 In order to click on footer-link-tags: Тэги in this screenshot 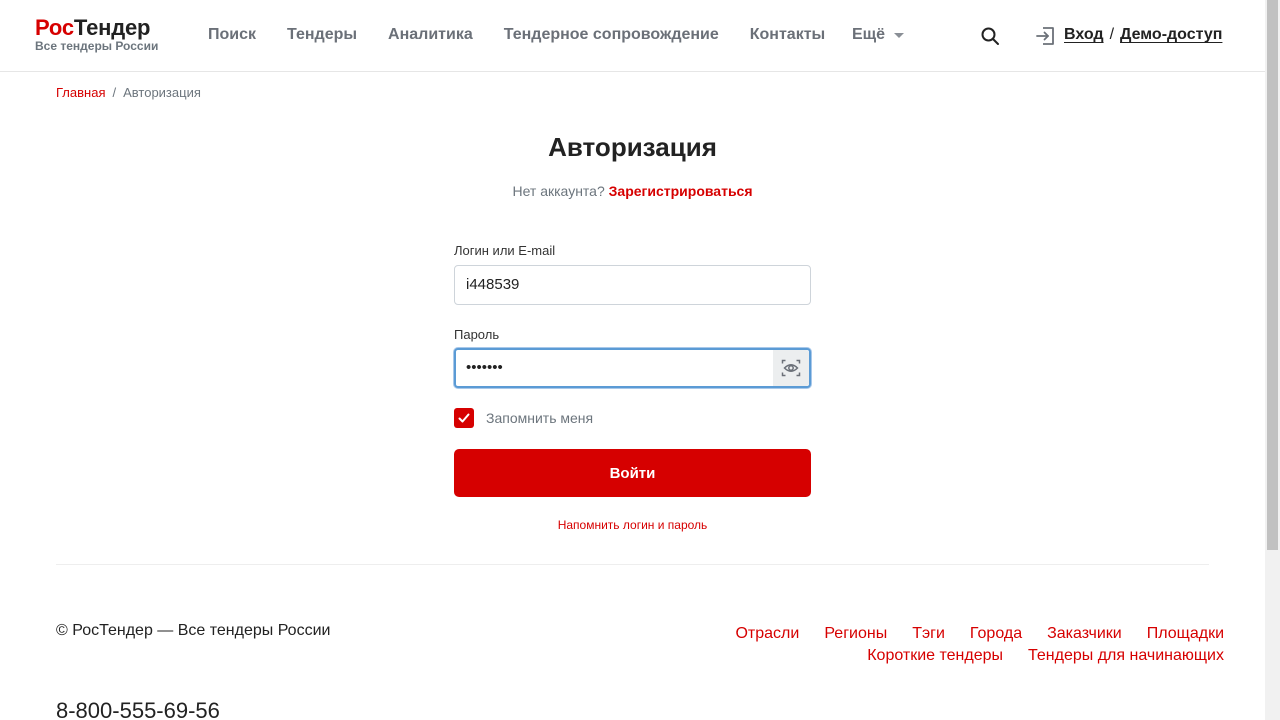, I will do `click(928, 634)`.